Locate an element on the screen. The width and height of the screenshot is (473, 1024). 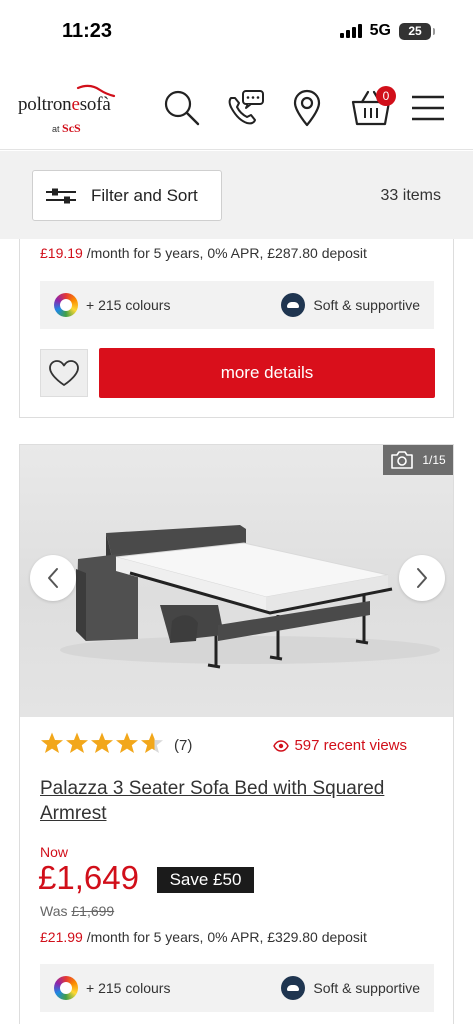
was-price-row: Was £1,699 is located at coordinates (77, 911).